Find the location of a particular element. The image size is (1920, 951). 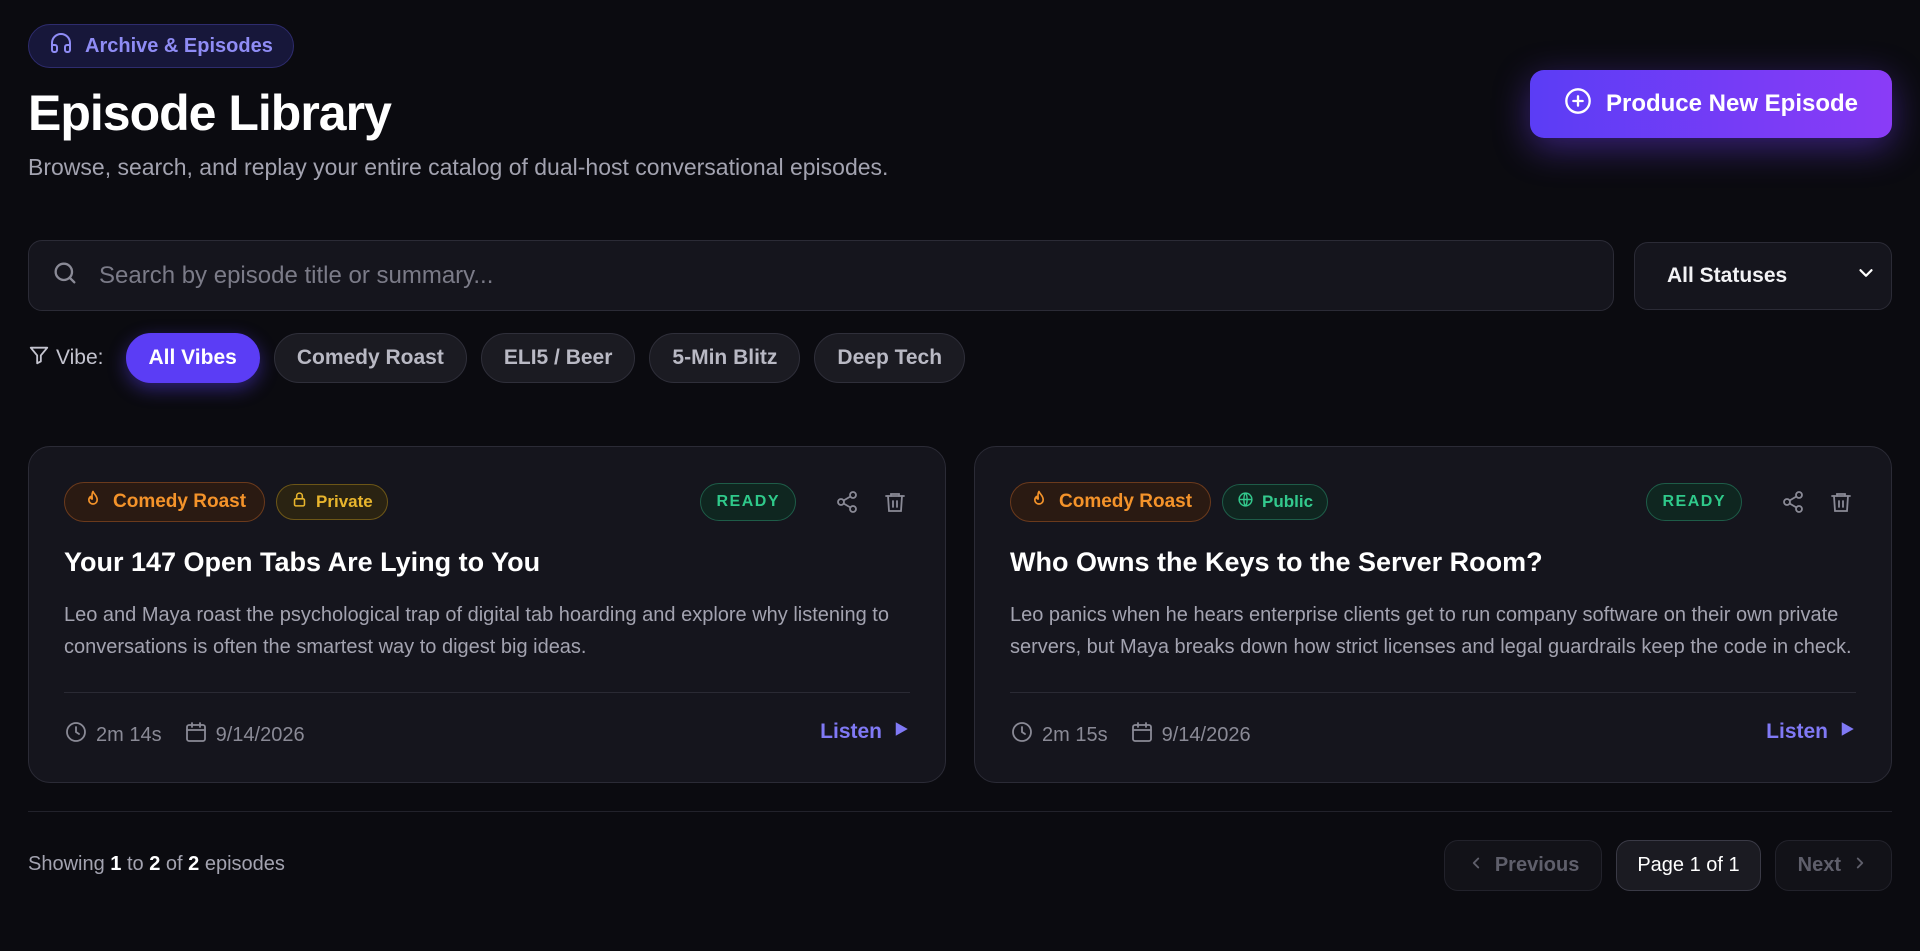

section-badge: Archive & Episodes is located at coordinates (161, 46).